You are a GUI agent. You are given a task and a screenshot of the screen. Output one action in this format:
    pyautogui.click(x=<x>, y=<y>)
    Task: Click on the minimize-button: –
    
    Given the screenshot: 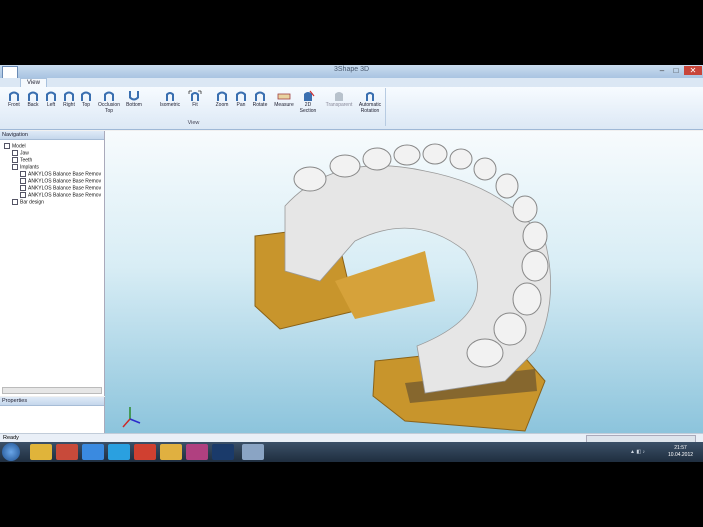 What is the action you would take?
    pyautogui.click(x=662, y=70)
    